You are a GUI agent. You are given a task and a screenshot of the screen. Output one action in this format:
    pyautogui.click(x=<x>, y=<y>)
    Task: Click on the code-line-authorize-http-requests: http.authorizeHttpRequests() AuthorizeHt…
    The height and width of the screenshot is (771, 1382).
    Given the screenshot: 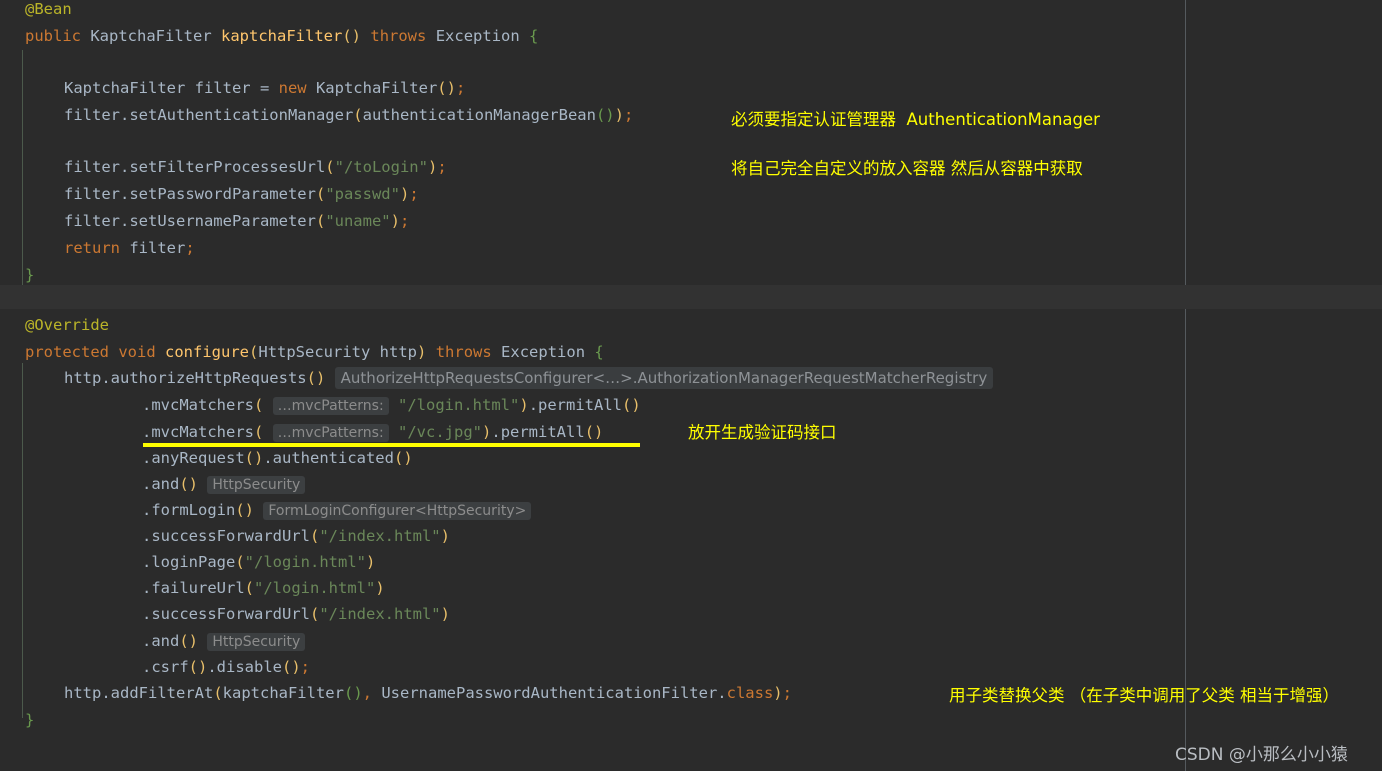 What is the action you would take?
    pyautogui.click(x=529, y=378)
    